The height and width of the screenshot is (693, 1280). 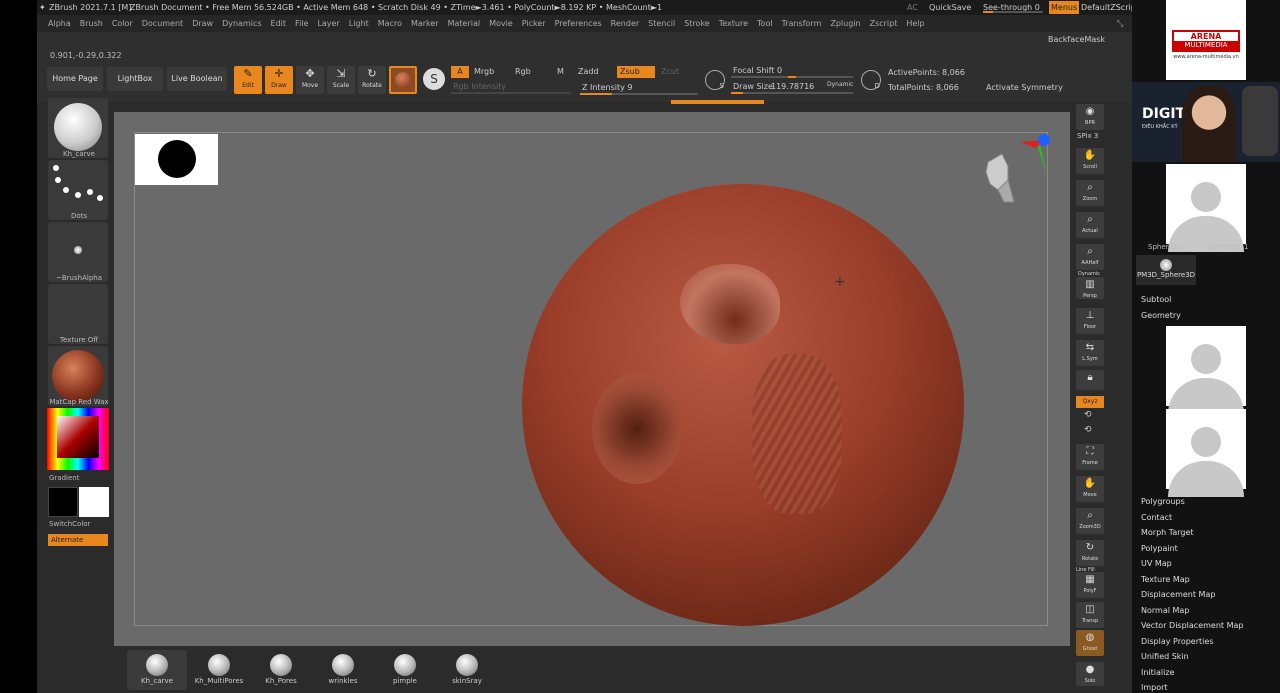 What do you see at coordinates (1090, 585) in the screenshot?
I see `polyf-button: ▦ PolyF` at bounding box center [1090, 585].